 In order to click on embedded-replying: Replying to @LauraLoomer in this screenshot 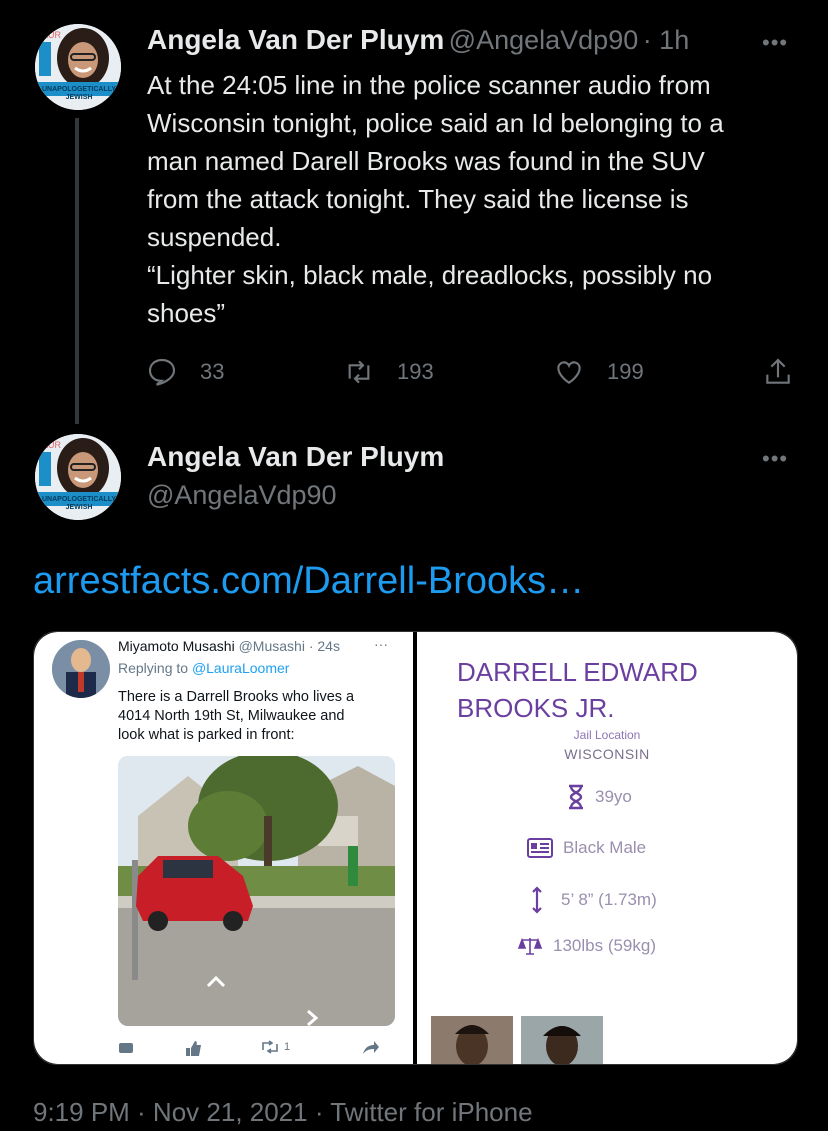, I will do `click(203, 668)`.